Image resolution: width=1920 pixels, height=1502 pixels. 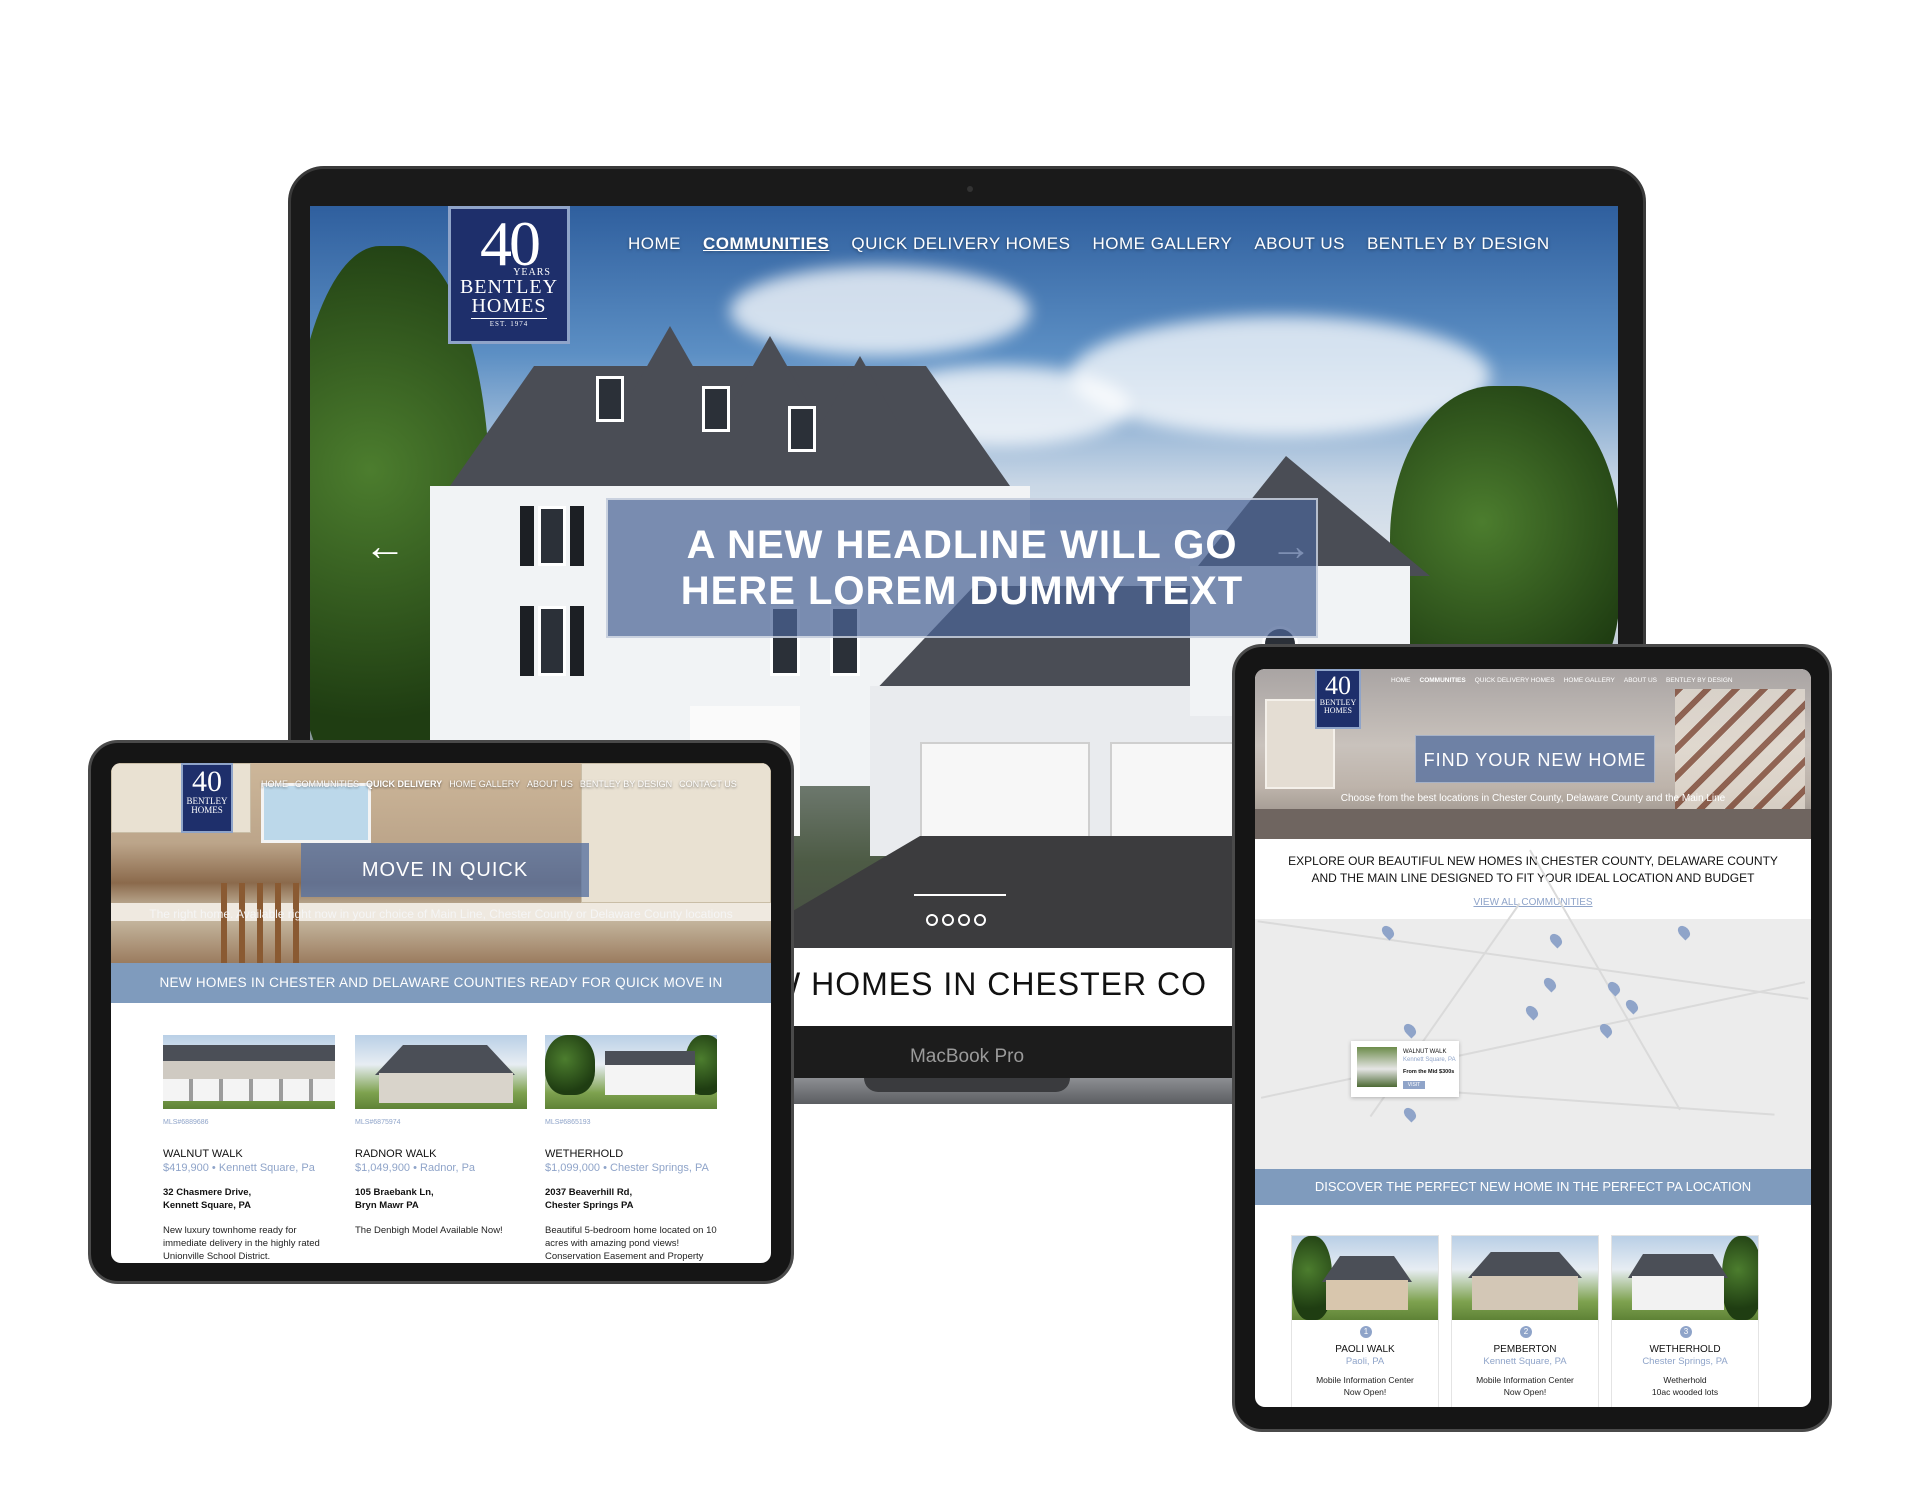 I want to click on hero-title: FIND YOUR NEW HOME, so click(x=1535, y=759).